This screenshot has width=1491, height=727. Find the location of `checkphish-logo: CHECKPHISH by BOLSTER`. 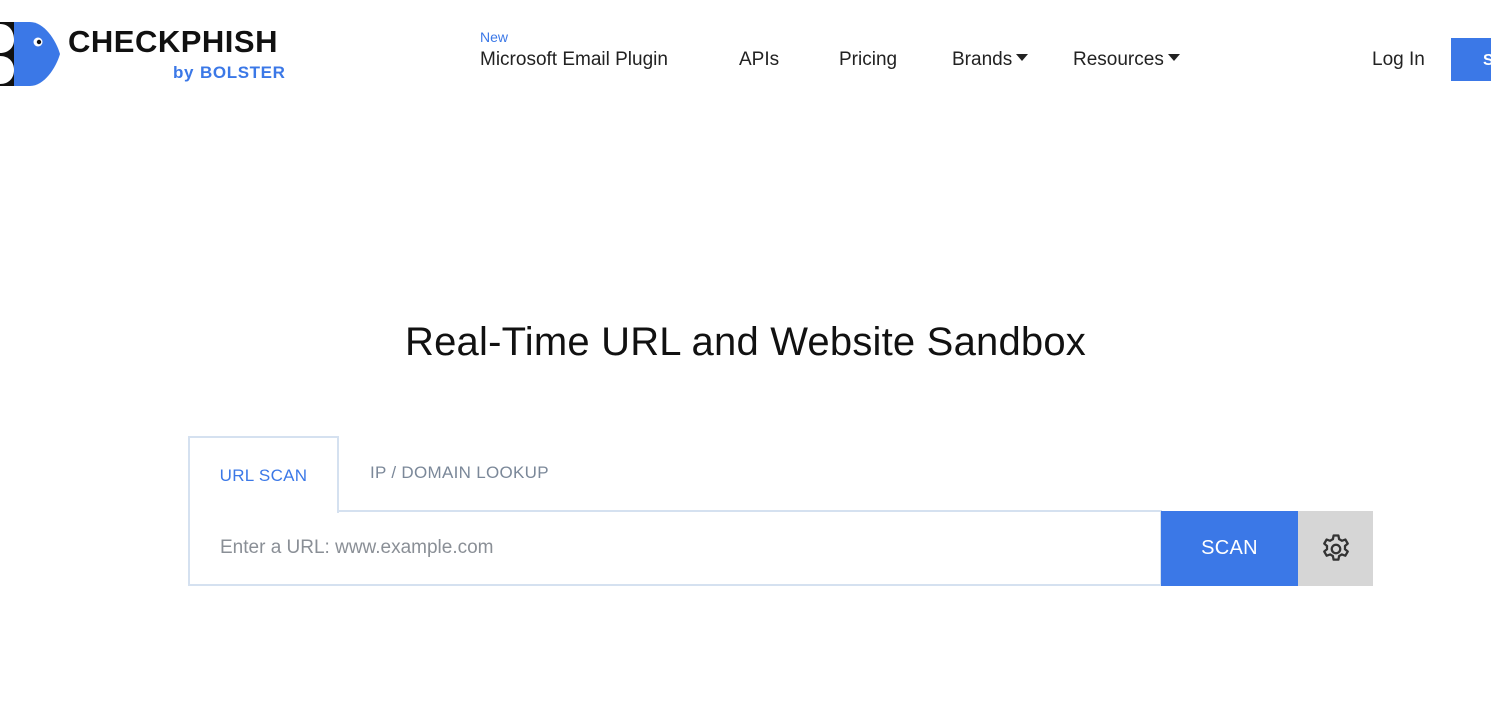

checkphish-logo: CHECKPHISH by BOLSTER is located at coordinates (155, 55).